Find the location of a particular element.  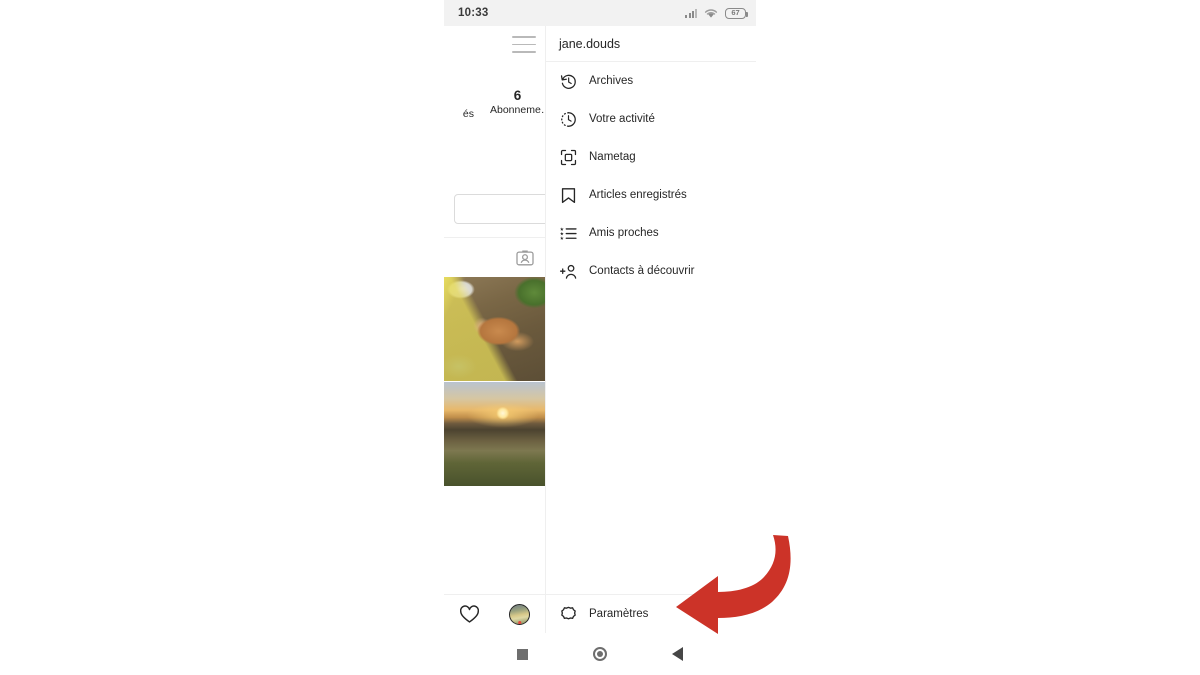

followers-stat-partial: és is located at coordinates (459, 114).